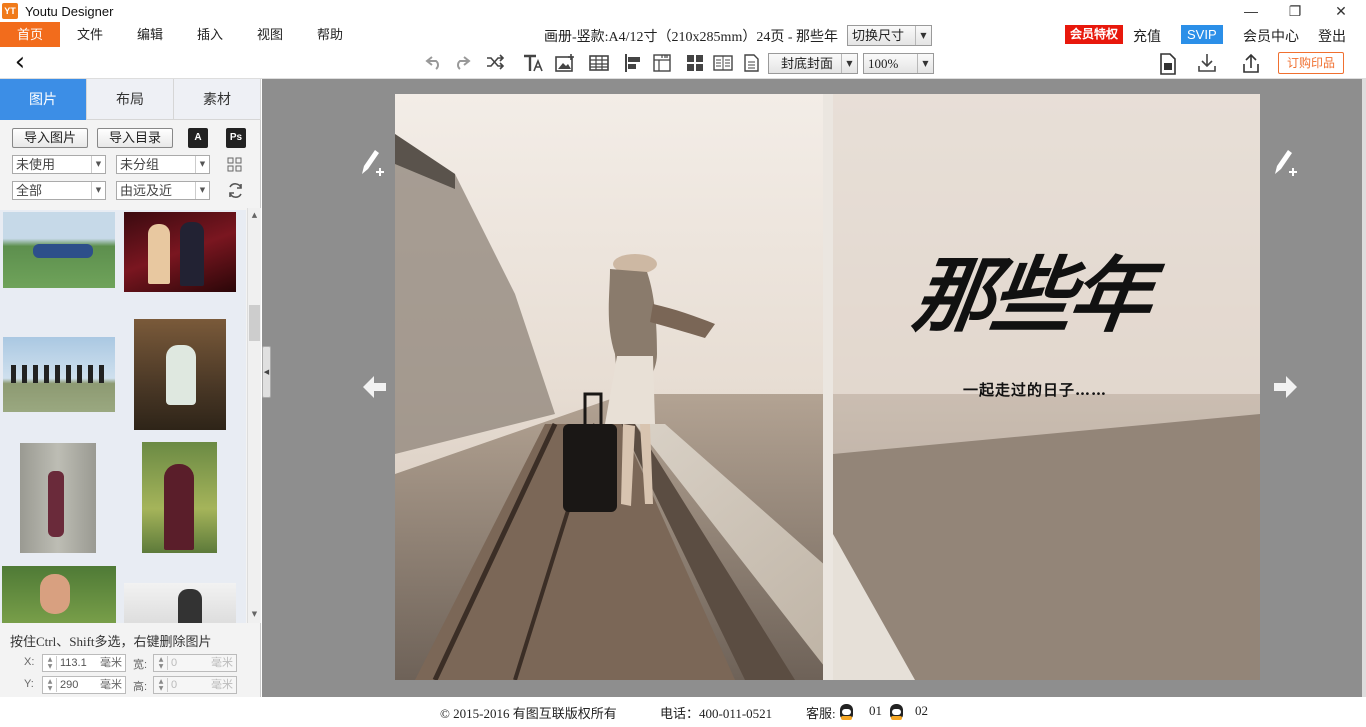  I want to click on shuffle-icon, so click(495, 63).